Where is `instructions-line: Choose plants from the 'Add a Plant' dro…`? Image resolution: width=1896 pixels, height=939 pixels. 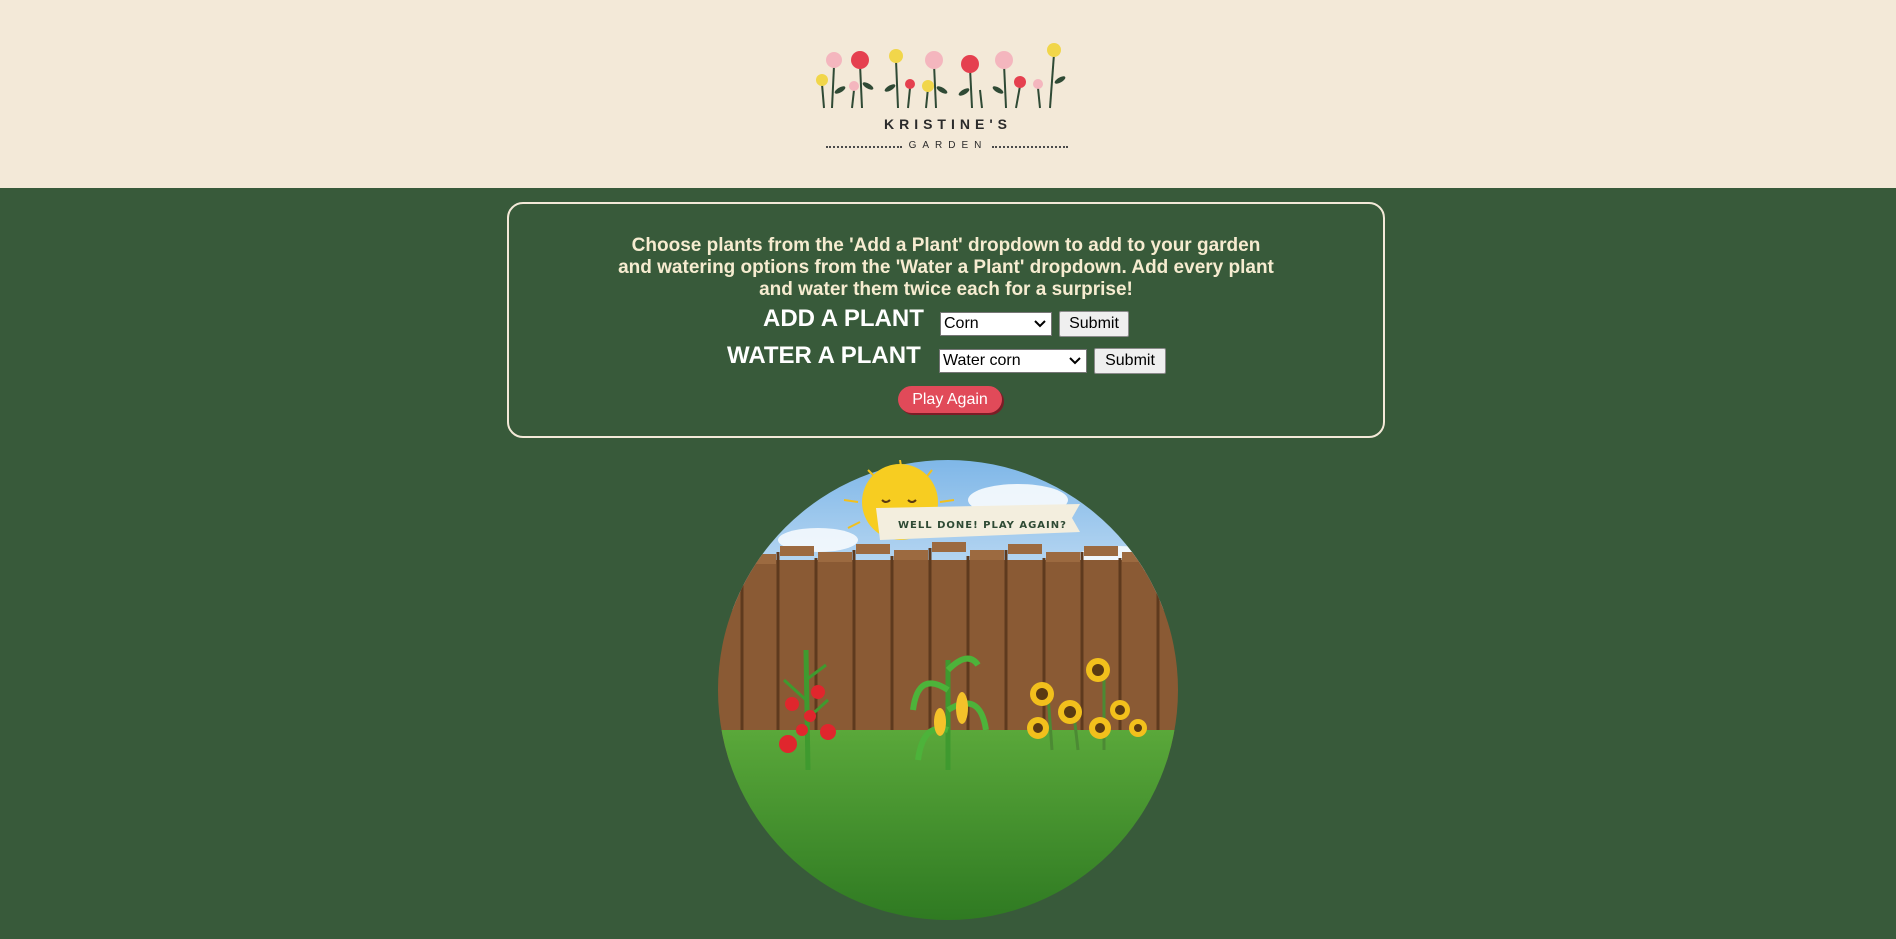 instructions-line: Choose plants from the 'Add a Plant' dro… is located at coordinates (946, 245).